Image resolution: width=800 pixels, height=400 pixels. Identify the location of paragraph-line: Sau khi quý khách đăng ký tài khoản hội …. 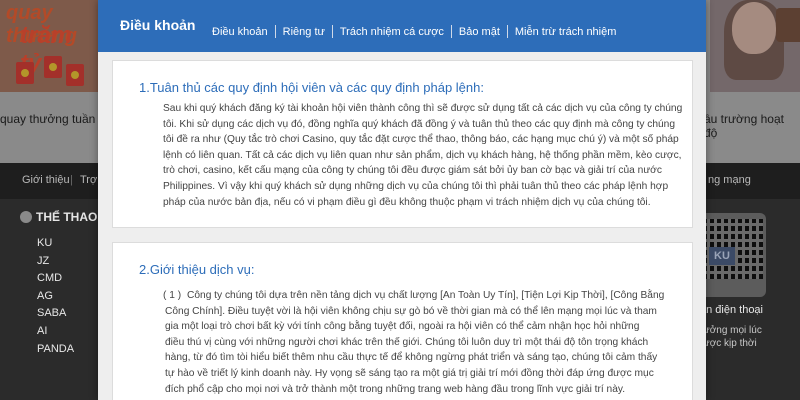
(423, 108).